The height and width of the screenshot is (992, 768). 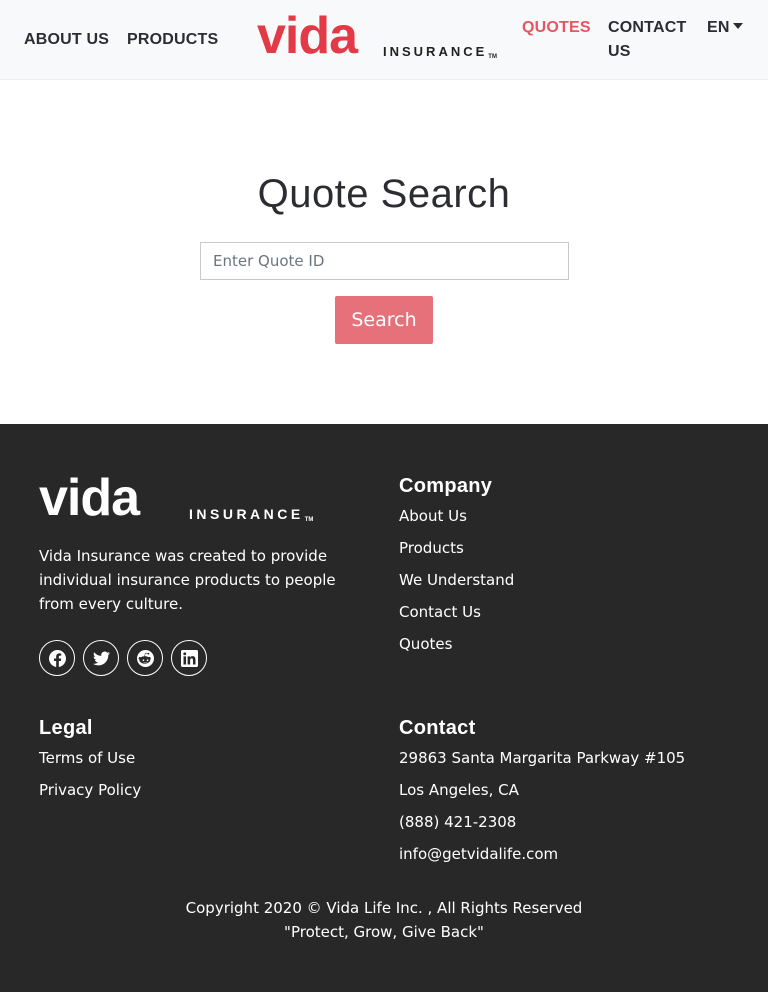 What do you see at coordinates (542, 758) in the screenshot?
I see `contact-address-line1: 29863 Santa Margarita Parkway #105` at bounding box center [542, 758].